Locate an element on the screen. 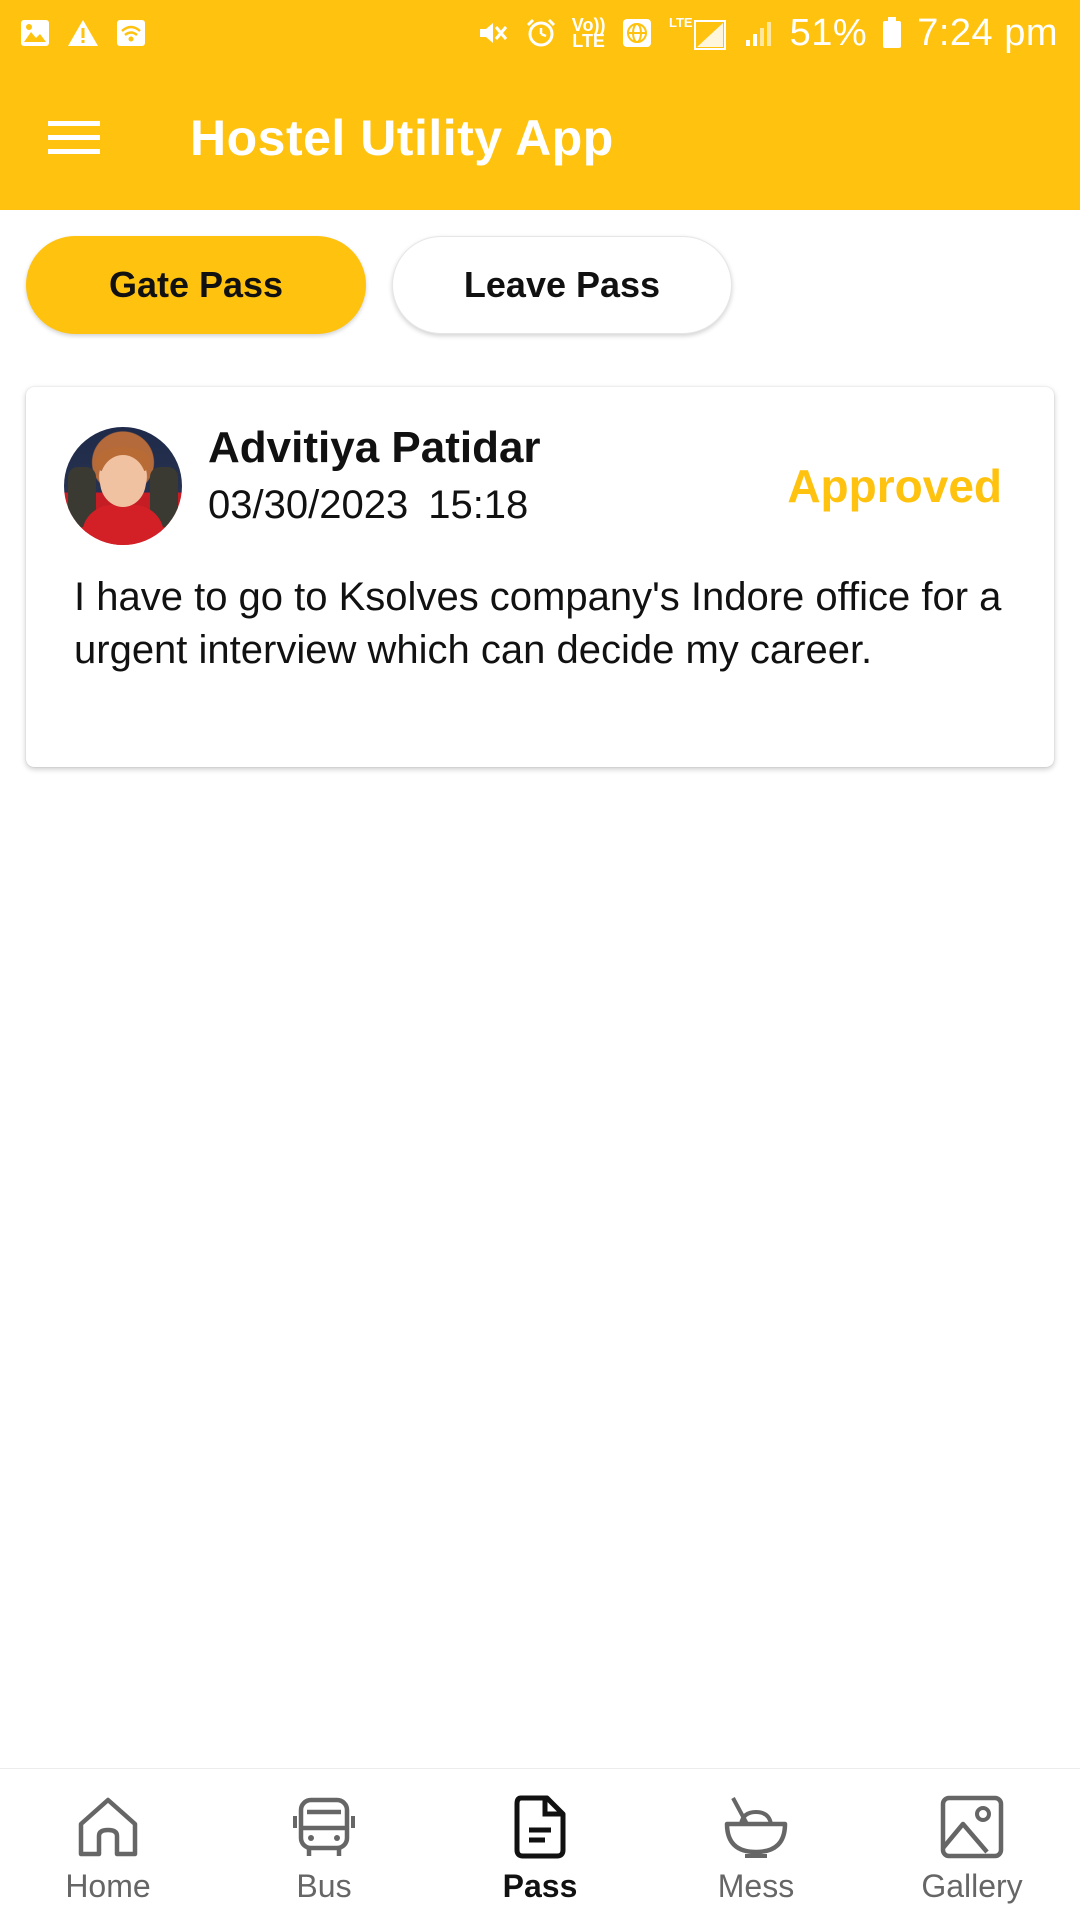  mute-icon is located at coordinates (493, 33).